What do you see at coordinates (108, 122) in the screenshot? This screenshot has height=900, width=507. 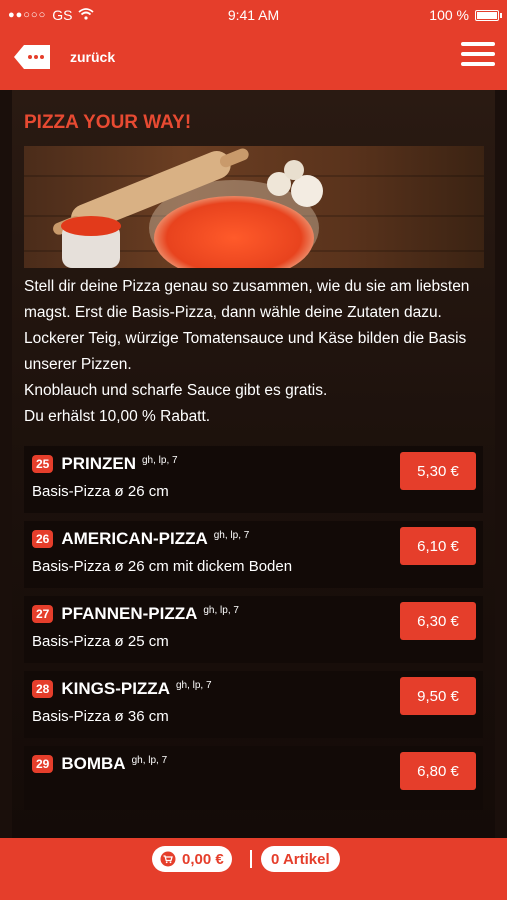 I see `page-title: PIZZA YOUR WAY!` at bounding box center [108, 122].